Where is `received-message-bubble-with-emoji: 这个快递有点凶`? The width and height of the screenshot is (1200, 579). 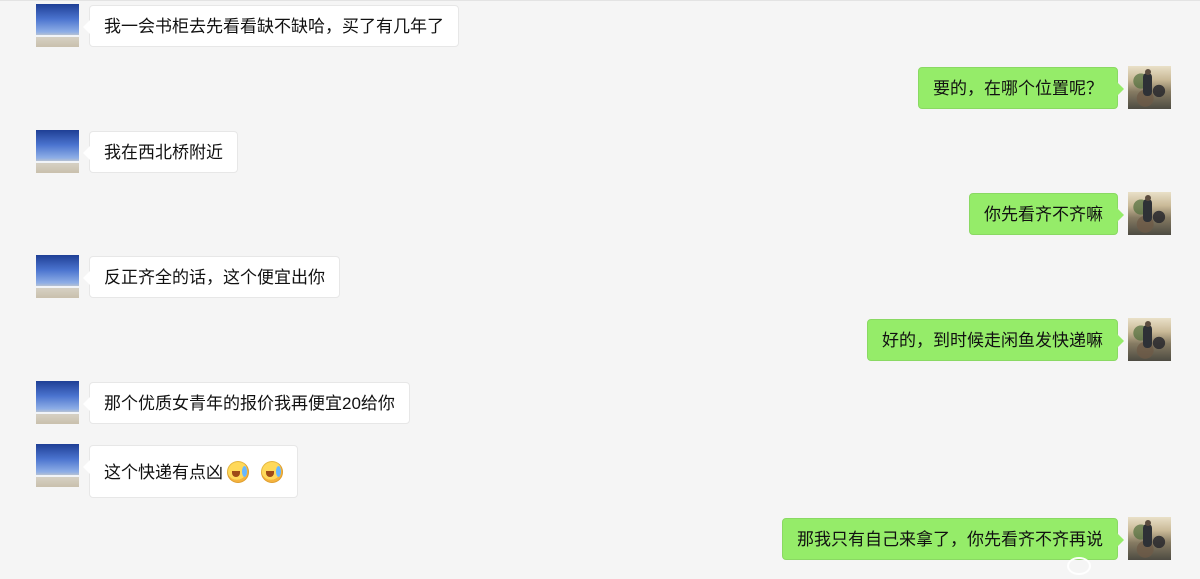 received-message-bubble-with-emoji: 这个快递有点凶 is located at coordinates (190, 471).